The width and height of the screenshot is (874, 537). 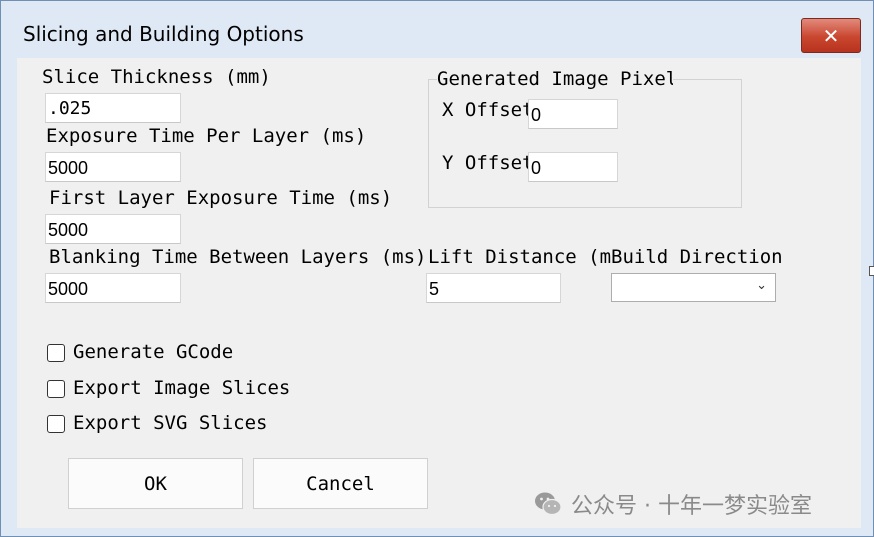 What do you see at coordinates (56, 389) in the screenshot?
I see `export-image-slices-checkbox` at bounding box center [56, 389].